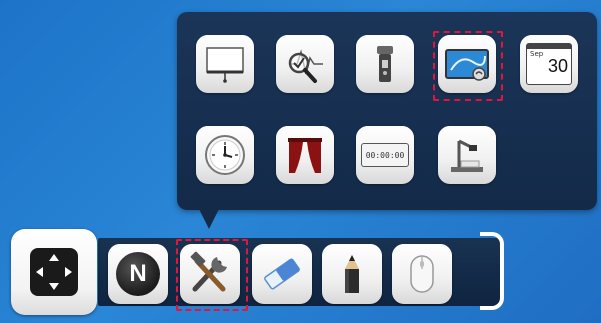 The width and height of the screenshot is (601, 323). I want to click on note-n-icon: N, so click(138, 274).